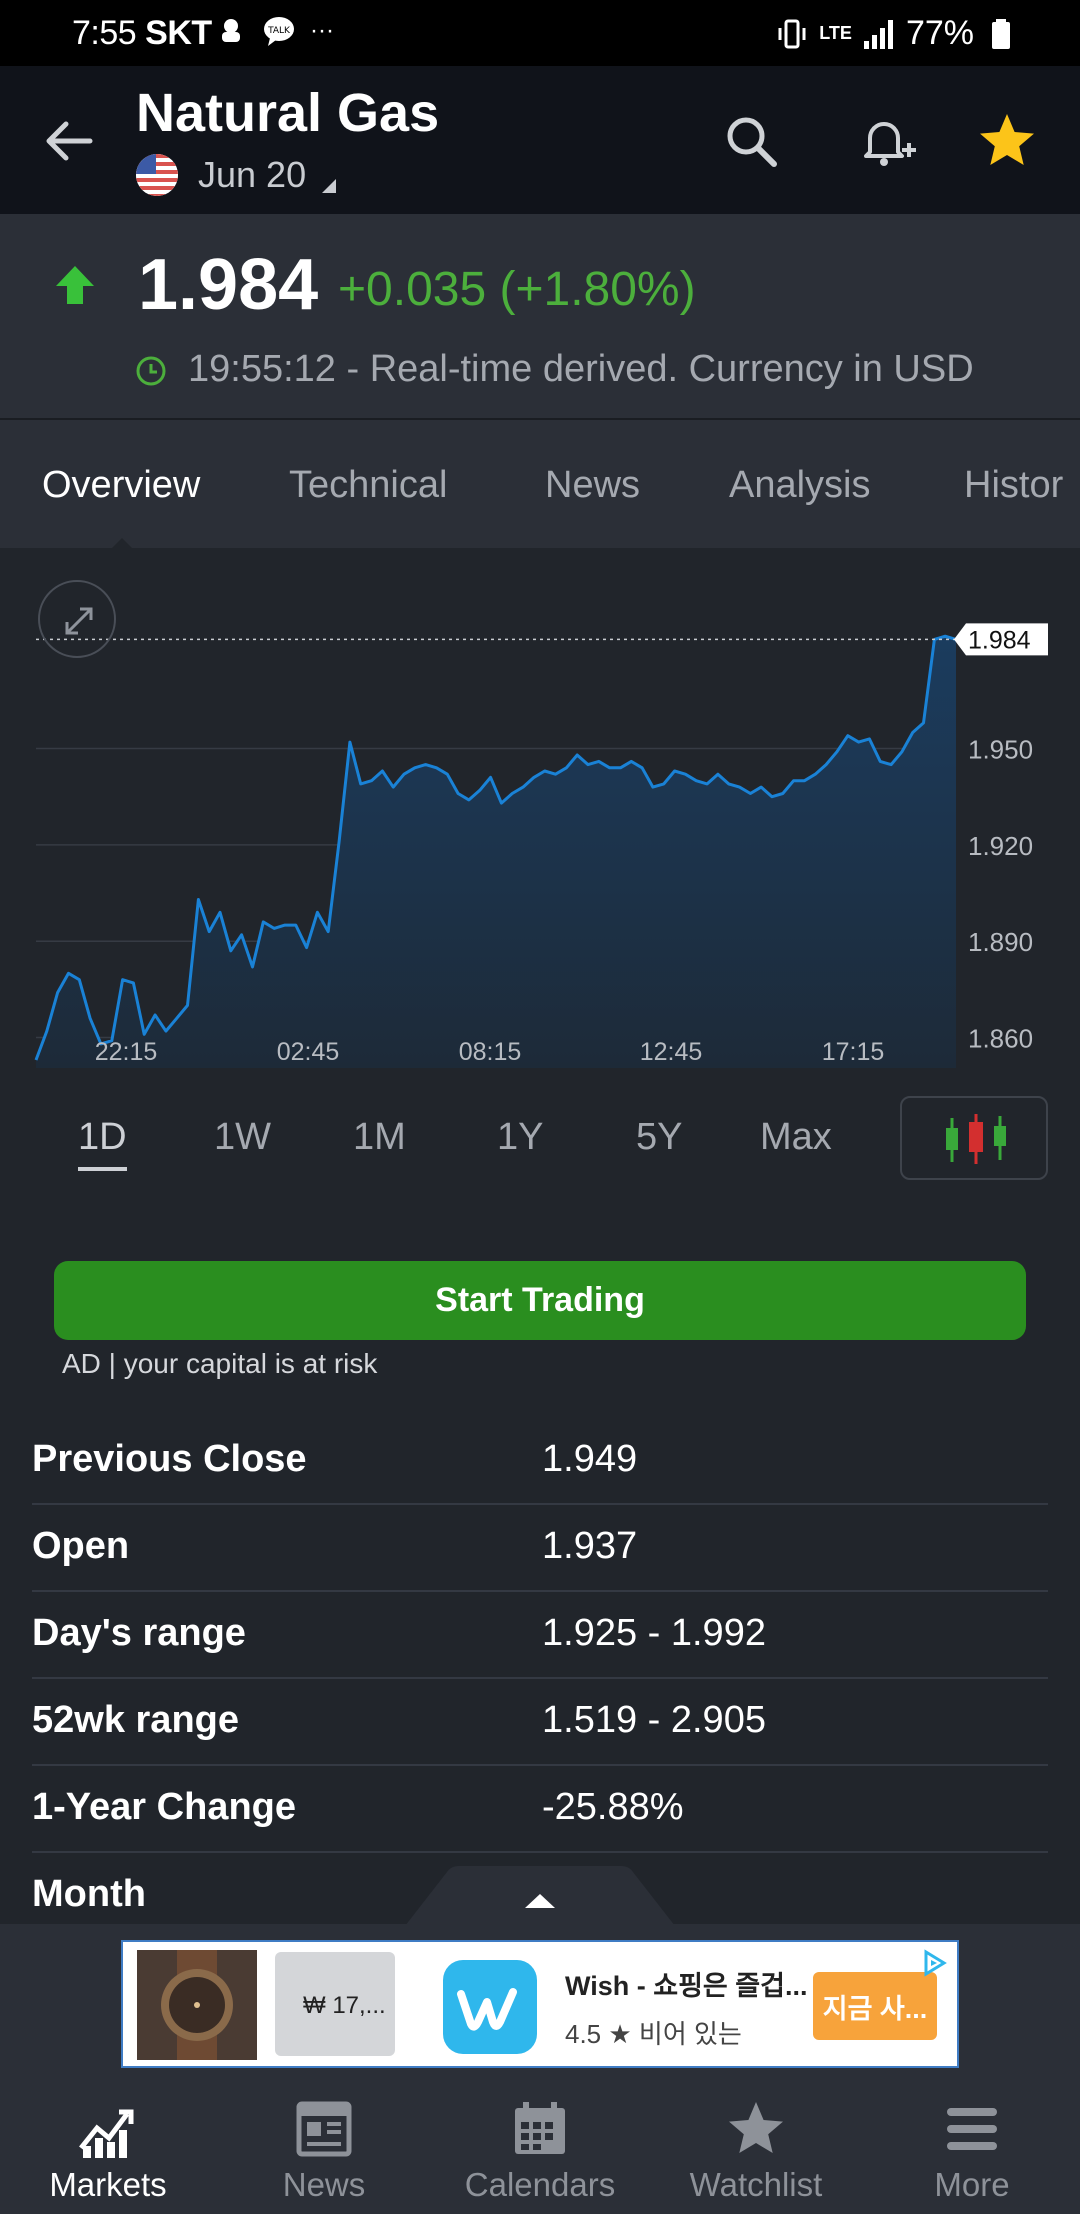  I want to click on ad-rating: 4.5 ★ 비어 있는, so click(653, 2034).